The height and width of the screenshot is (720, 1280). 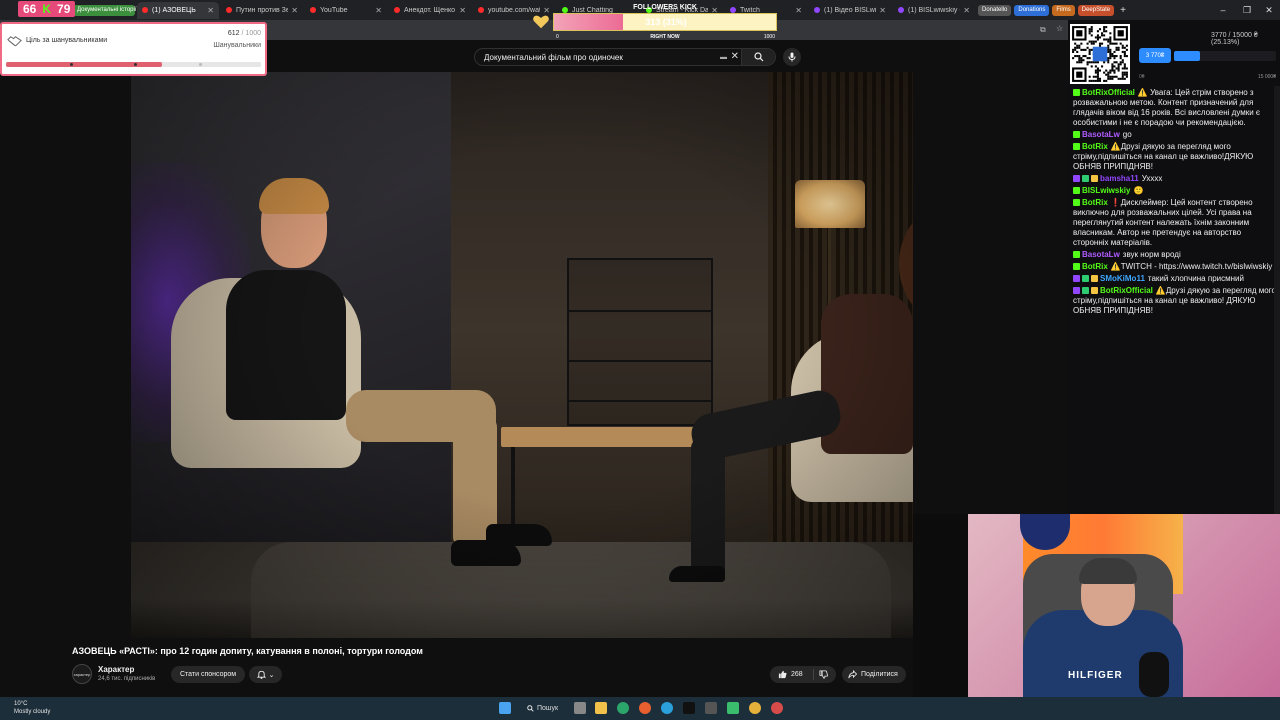 What do you see at coordinates (758, 57) in the screenshot?
I see `search-button` at bounding box center [758, 57].